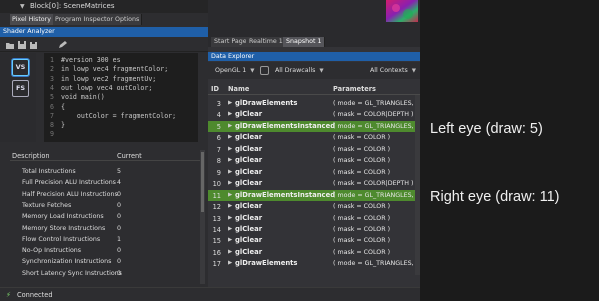  I want to click on column-header-name: Name, so click(238, 89).